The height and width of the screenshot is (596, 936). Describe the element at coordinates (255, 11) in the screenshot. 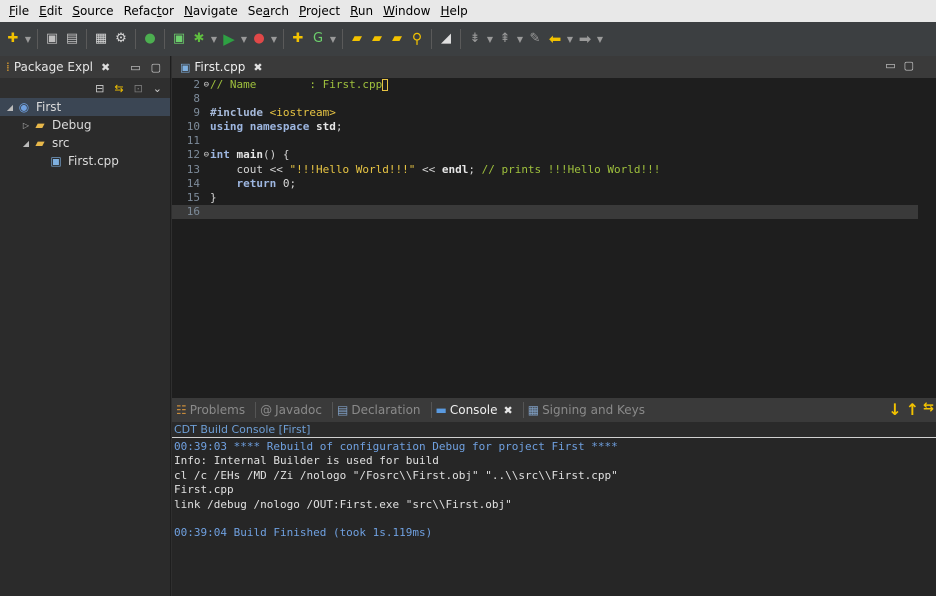

I see `menu-label-part: Se` at that location.